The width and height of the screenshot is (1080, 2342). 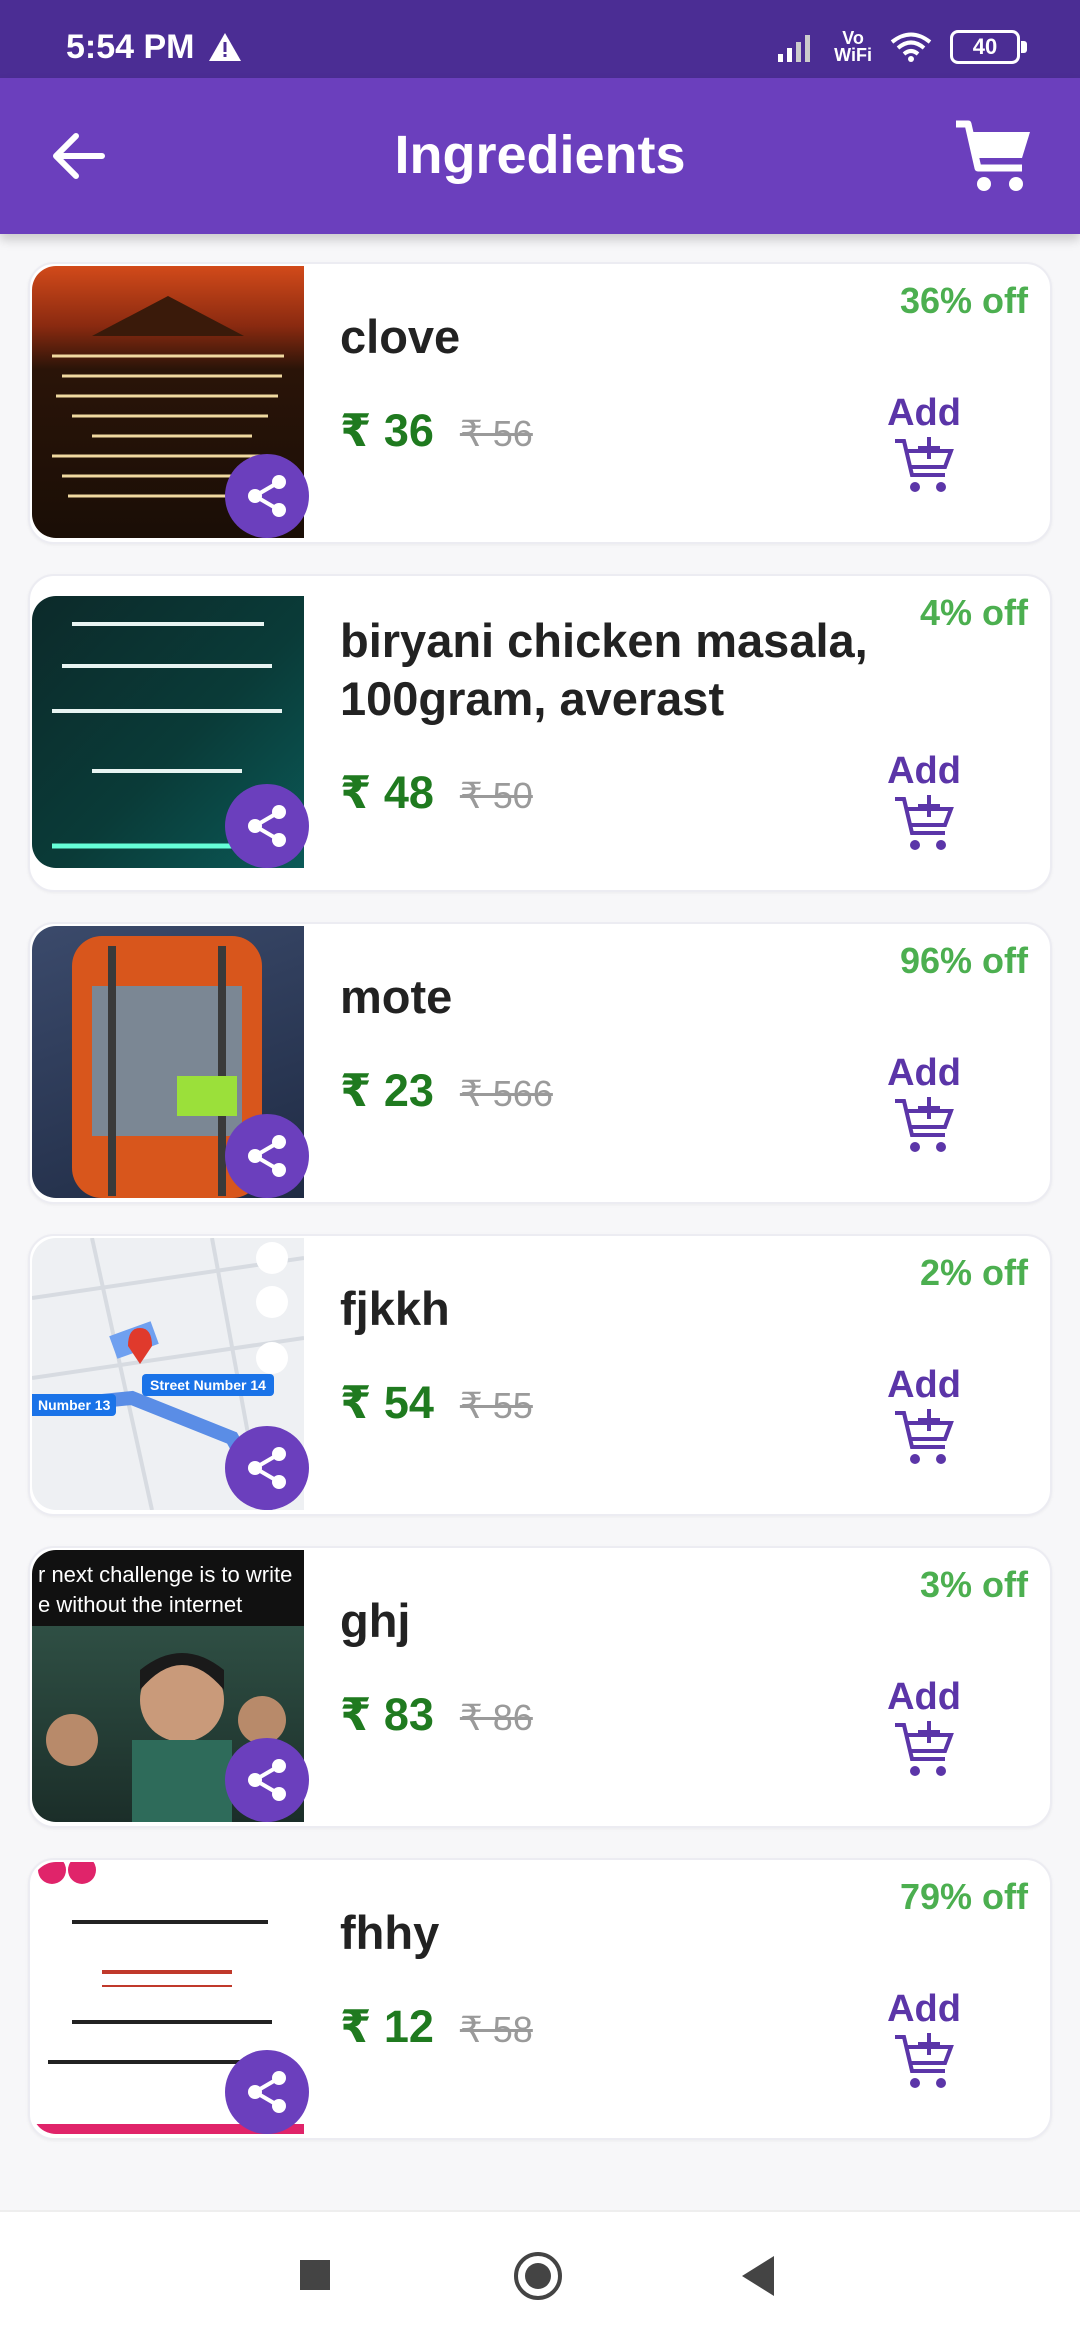 What do you see at coordinates (400, 336) in the screenshot?
I see `product-name: clove` at bounding box center [400, 336].